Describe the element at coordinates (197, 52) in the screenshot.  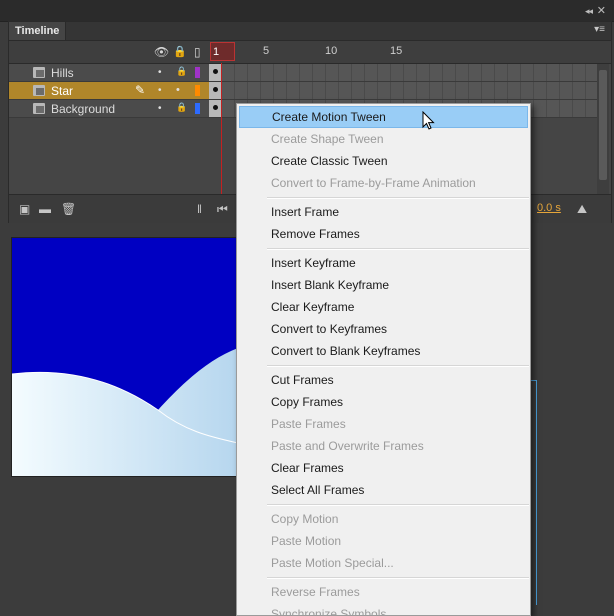
I see `outline-icon: ▯` at that location.